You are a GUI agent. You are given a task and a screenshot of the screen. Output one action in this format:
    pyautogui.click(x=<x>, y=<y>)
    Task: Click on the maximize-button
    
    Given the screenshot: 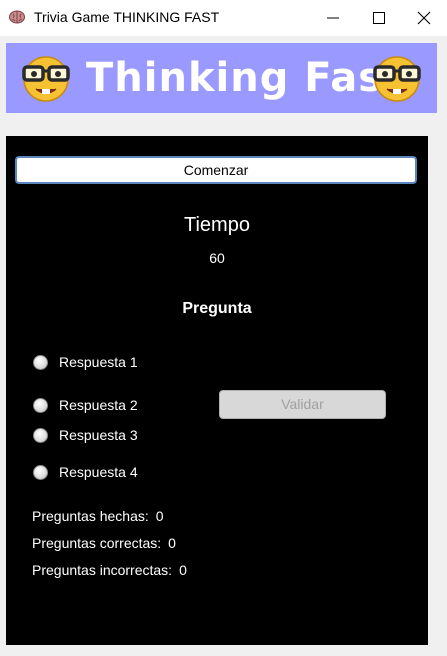 What is the action you would take?
    pyautogui.click(x=379, y=18)
    